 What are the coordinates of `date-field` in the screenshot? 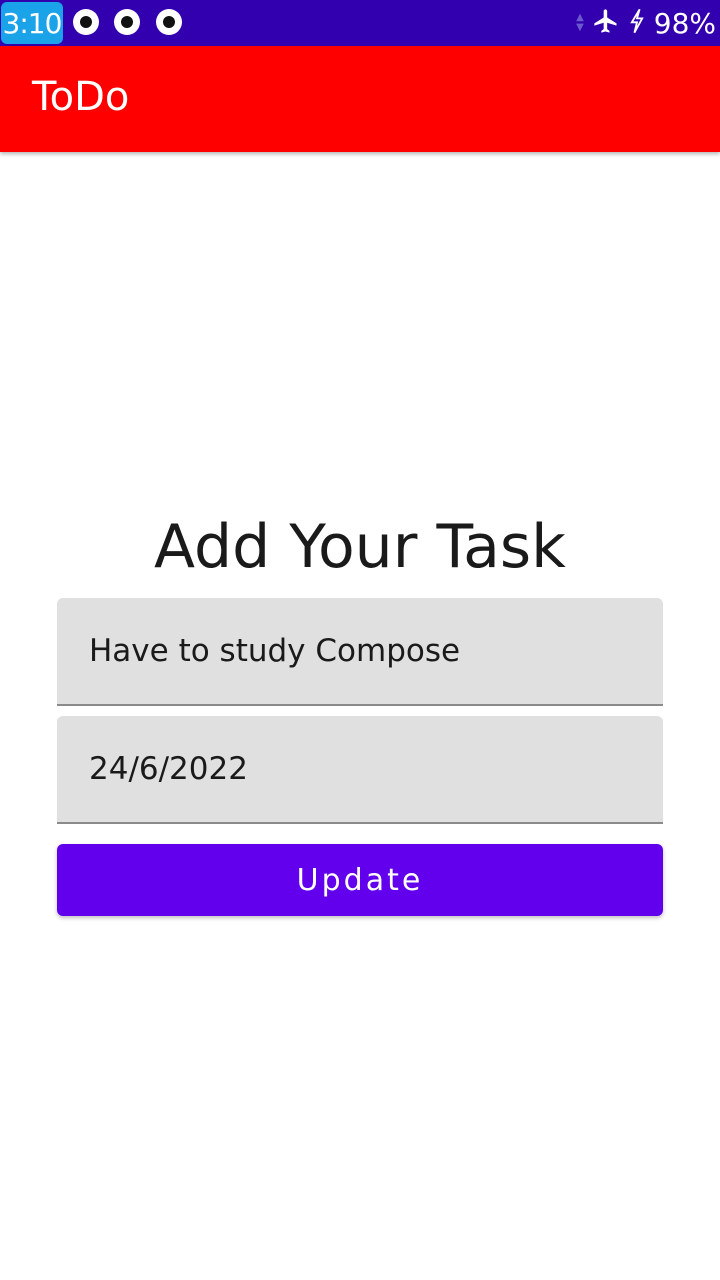 It's located at (360, 770).